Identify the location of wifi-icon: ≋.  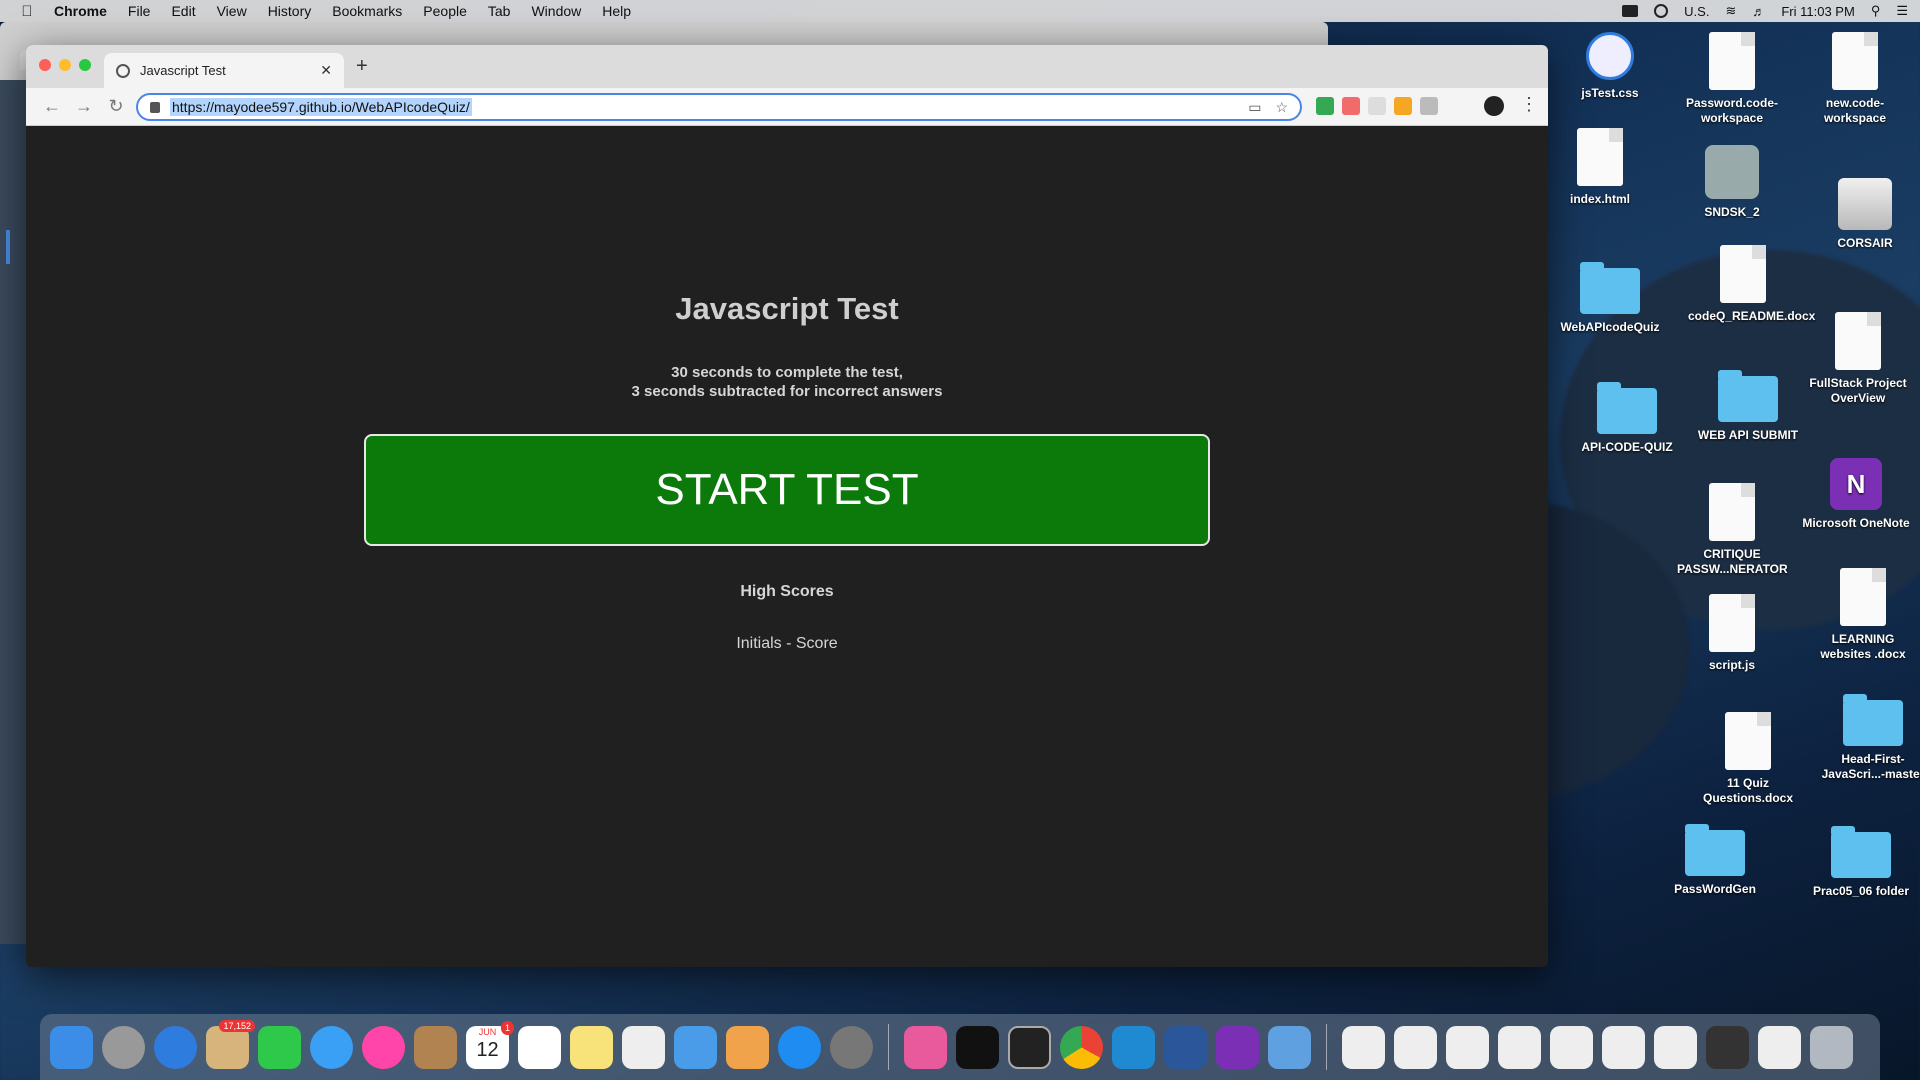
(1730, 11).